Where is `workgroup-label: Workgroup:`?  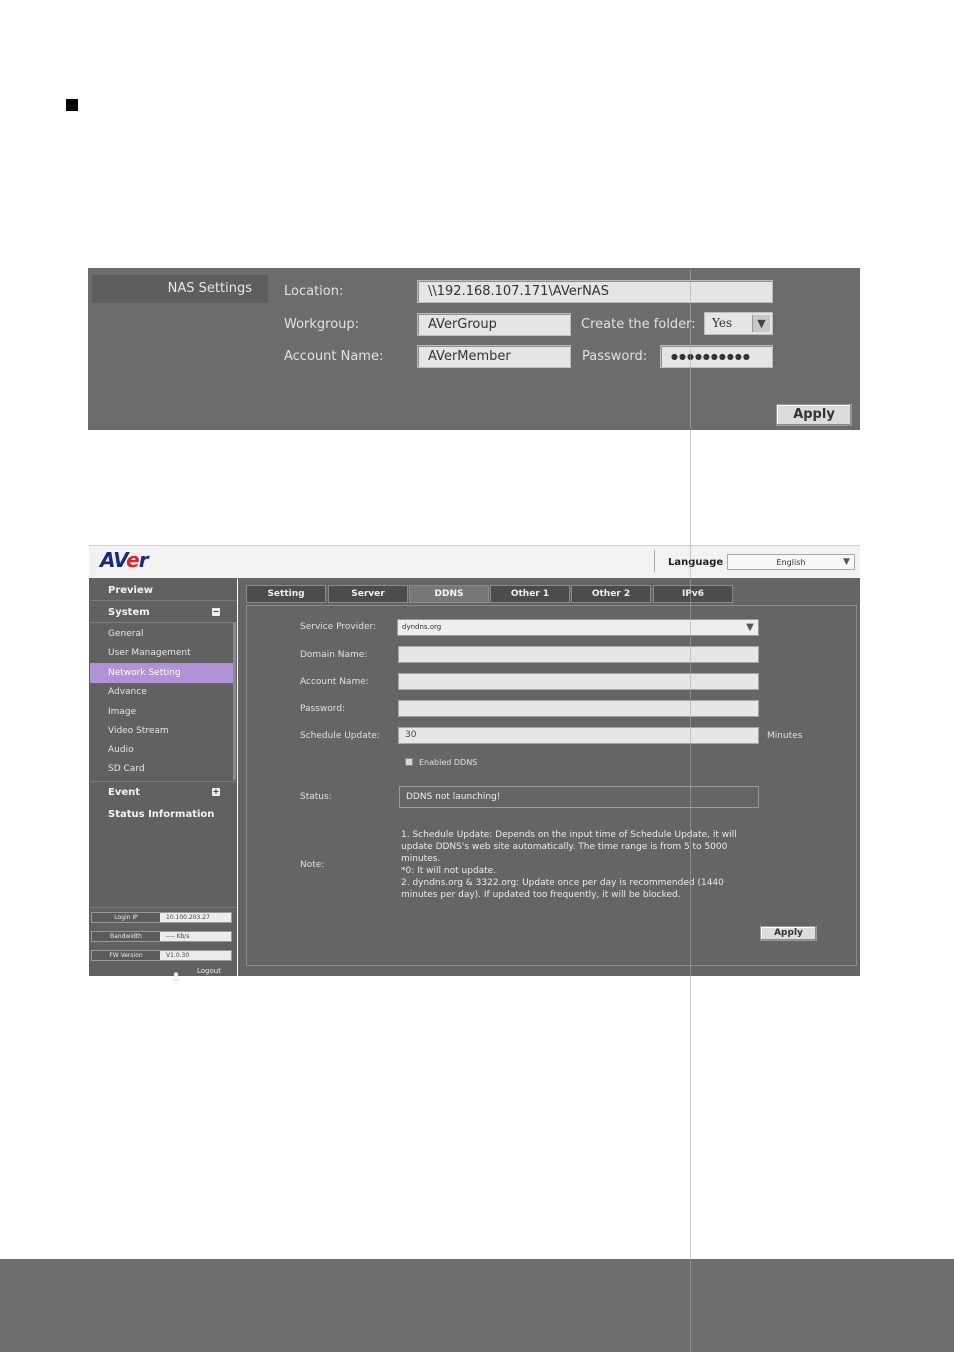 workgroup-label: Workgroup: is located at coordinates (322, 324).